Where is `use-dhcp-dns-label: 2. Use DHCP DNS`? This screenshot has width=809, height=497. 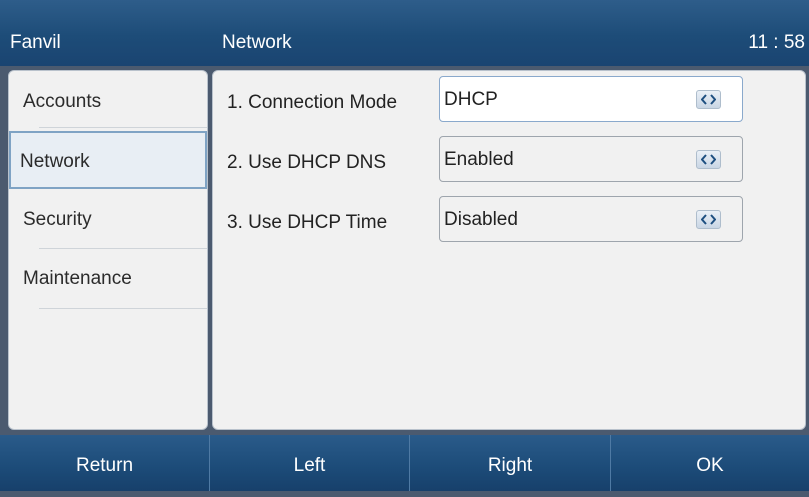
use-dhcp-dns-label: 2. Use DHCP DNS is located at coordinates (307, 162).